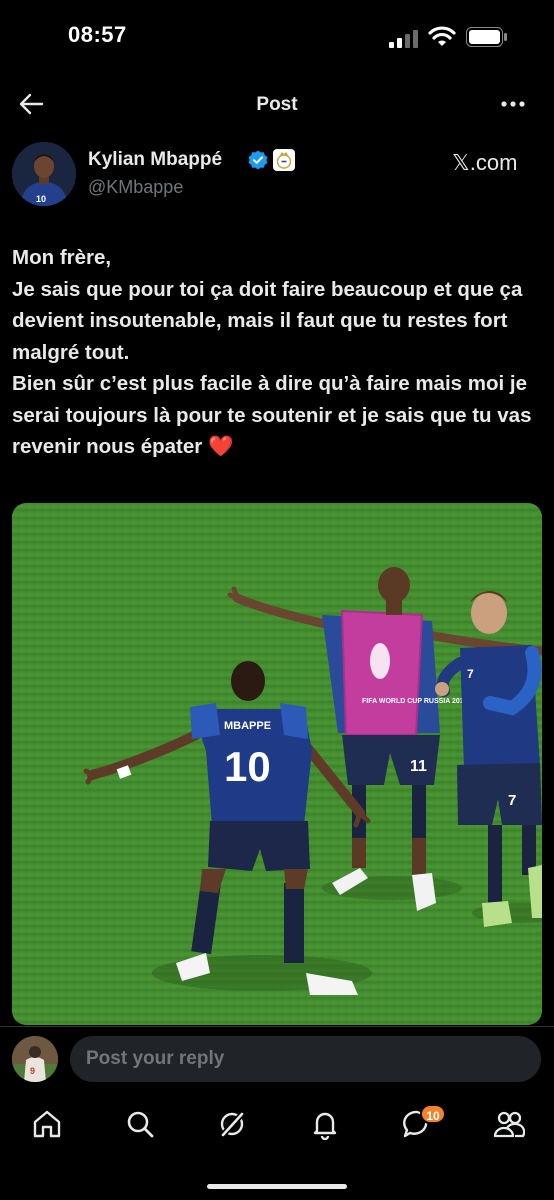 The width and height of the screenshot is (554, 1200). Describe the element at coordinates (247, 766) in the screenshot. I see `front-jersey-number: 10` at that location.